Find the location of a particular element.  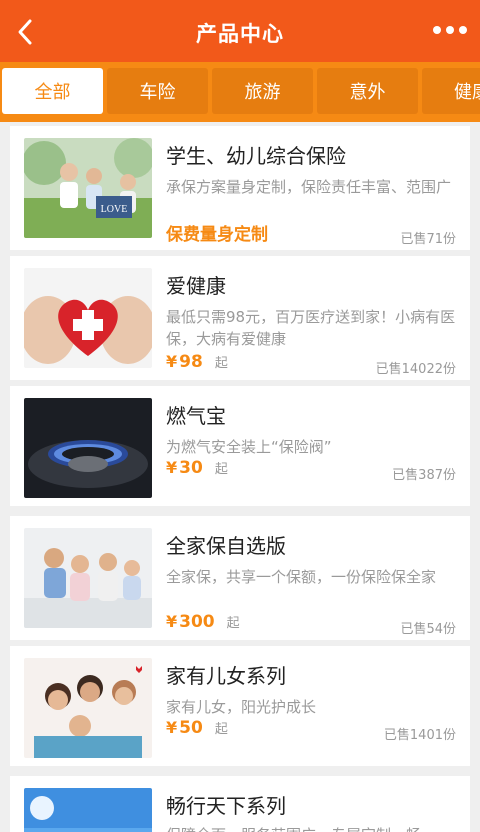

product-price: ¥300 起 is located at coordinates (203, 622).